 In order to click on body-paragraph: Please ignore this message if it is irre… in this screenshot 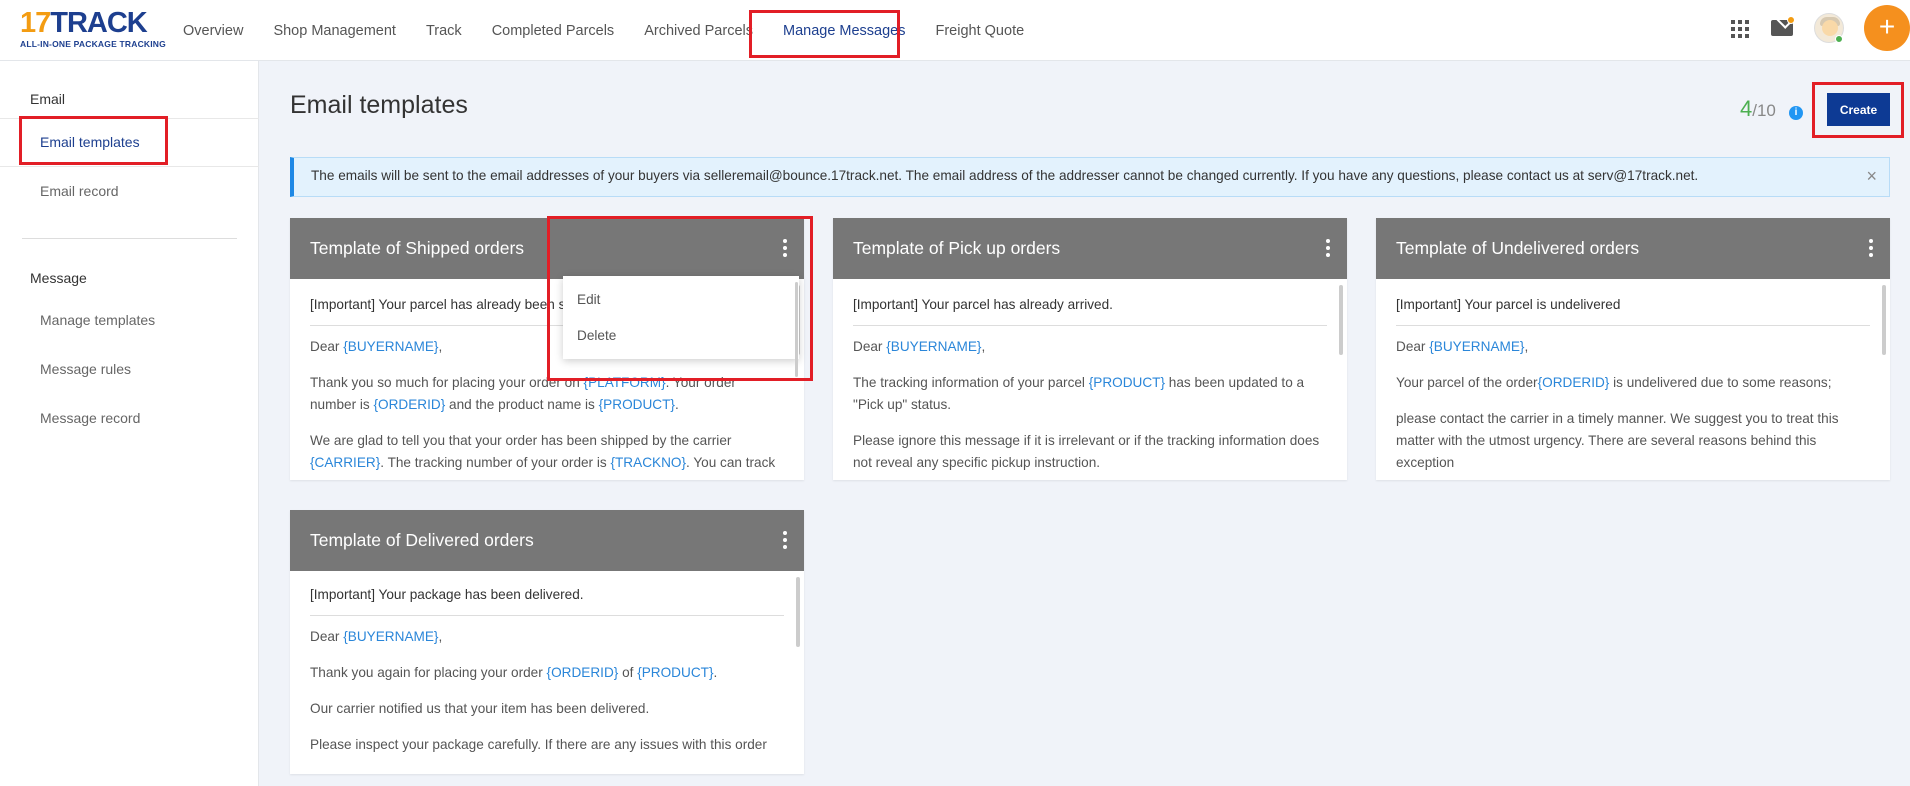, I will do `click(1086, 451)`.